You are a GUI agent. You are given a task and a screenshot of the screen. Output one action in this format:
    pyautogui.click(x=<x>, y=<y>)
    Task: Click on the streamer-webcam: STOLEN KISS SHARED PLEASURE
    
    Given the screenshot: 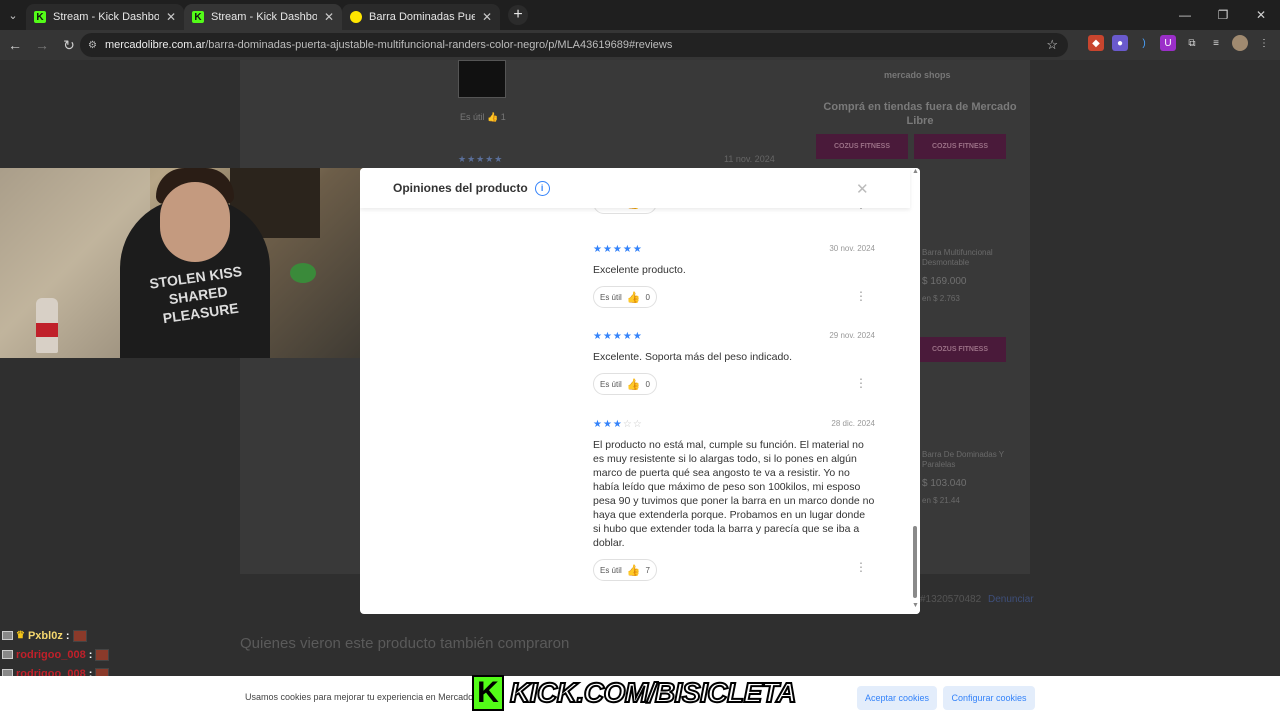 What is the action you would take?
    pyautogui.click(x=183, y=263)
    